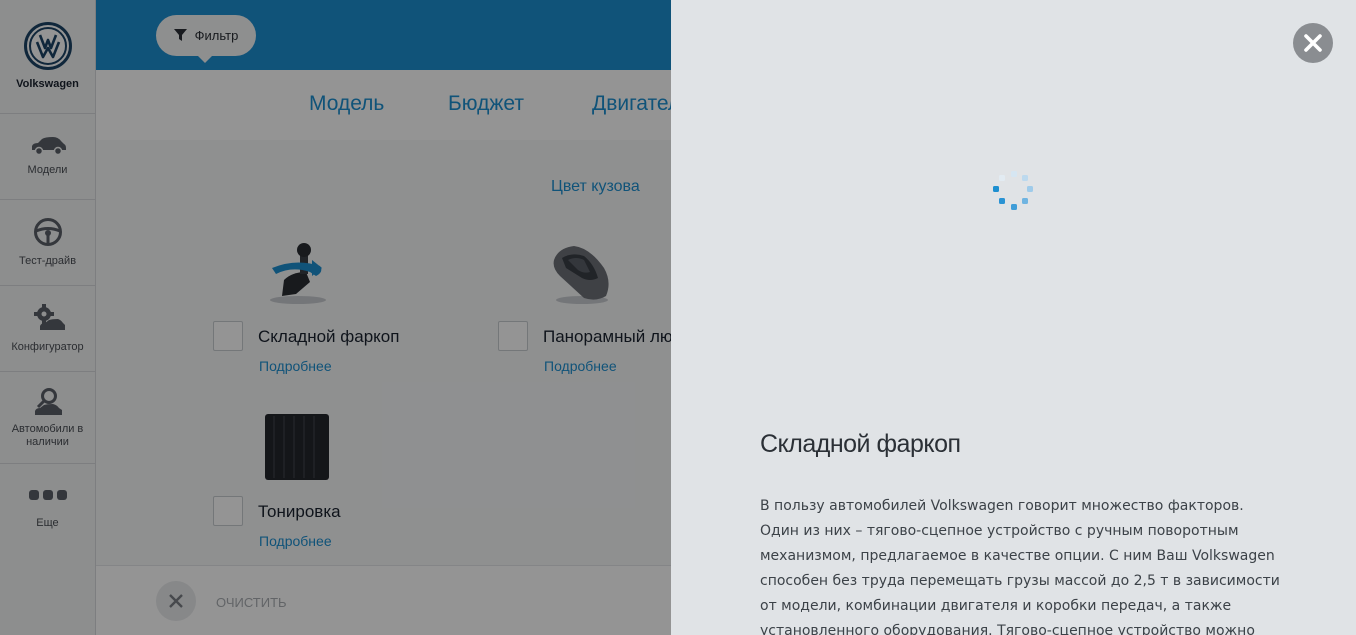  I want to click on close-panel-button, so click(1313, 43).